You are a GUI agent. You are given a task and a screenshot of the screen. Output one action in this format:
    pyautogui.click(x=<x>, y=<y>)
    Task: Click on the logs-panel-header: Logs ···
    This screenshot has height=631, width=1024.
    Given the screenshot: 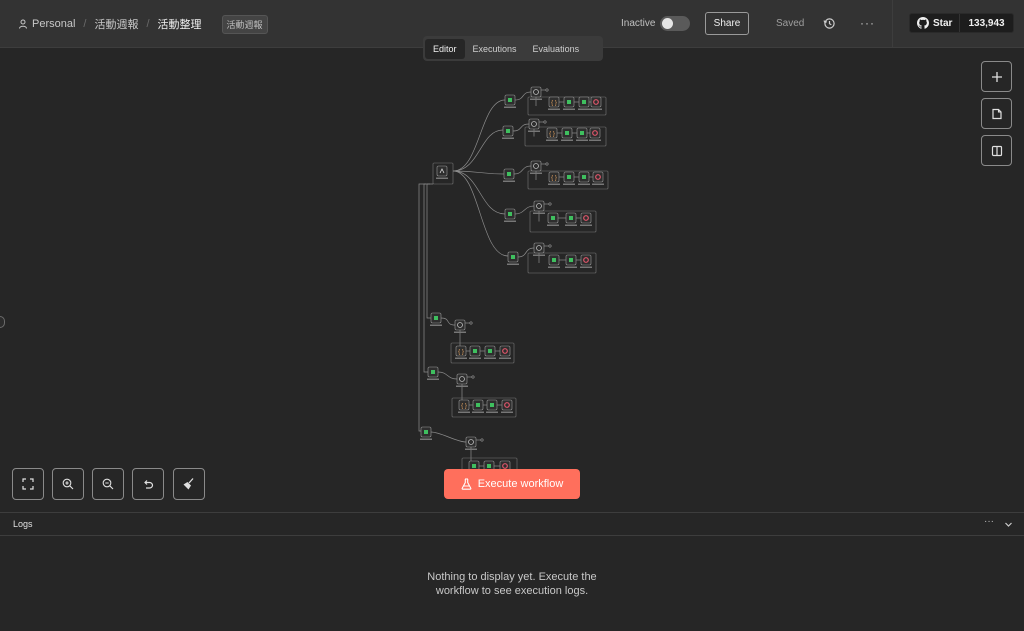 What is the action you would take?
    pyautogui.click(x=512, y=524)
    